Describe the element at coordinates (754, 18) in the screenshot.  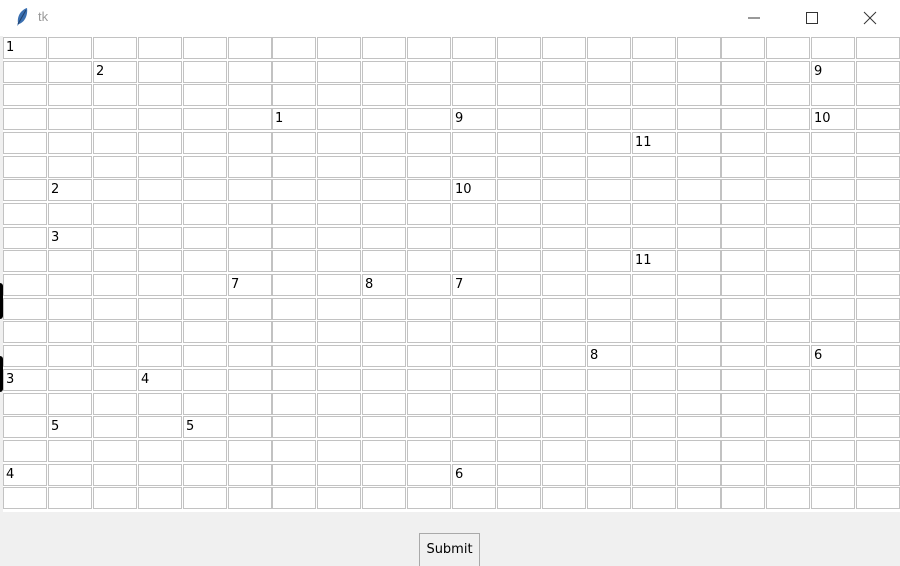
I see `minimize-button` at that location.